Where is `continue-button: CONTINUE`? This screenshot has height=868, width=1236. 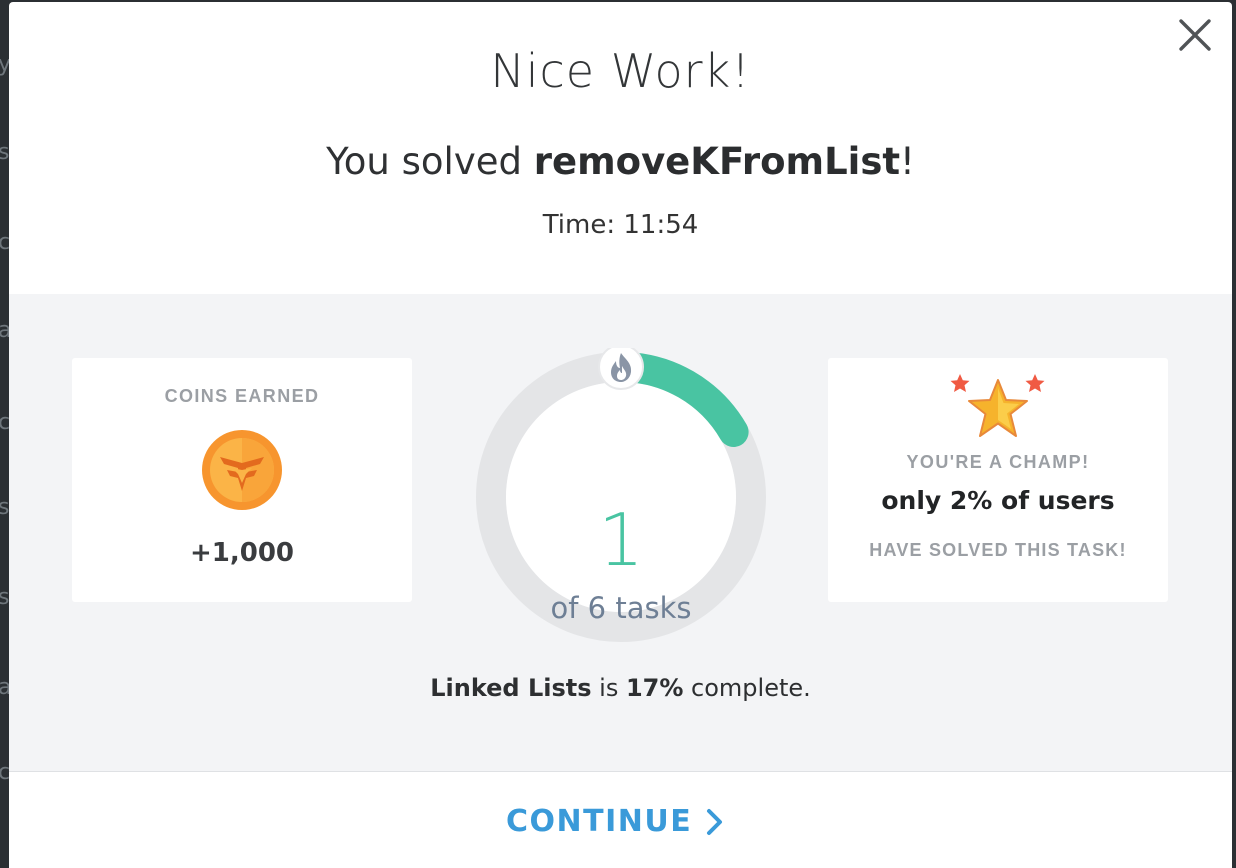 continue-button: CONTINUE is located at coordinates (622, 821).